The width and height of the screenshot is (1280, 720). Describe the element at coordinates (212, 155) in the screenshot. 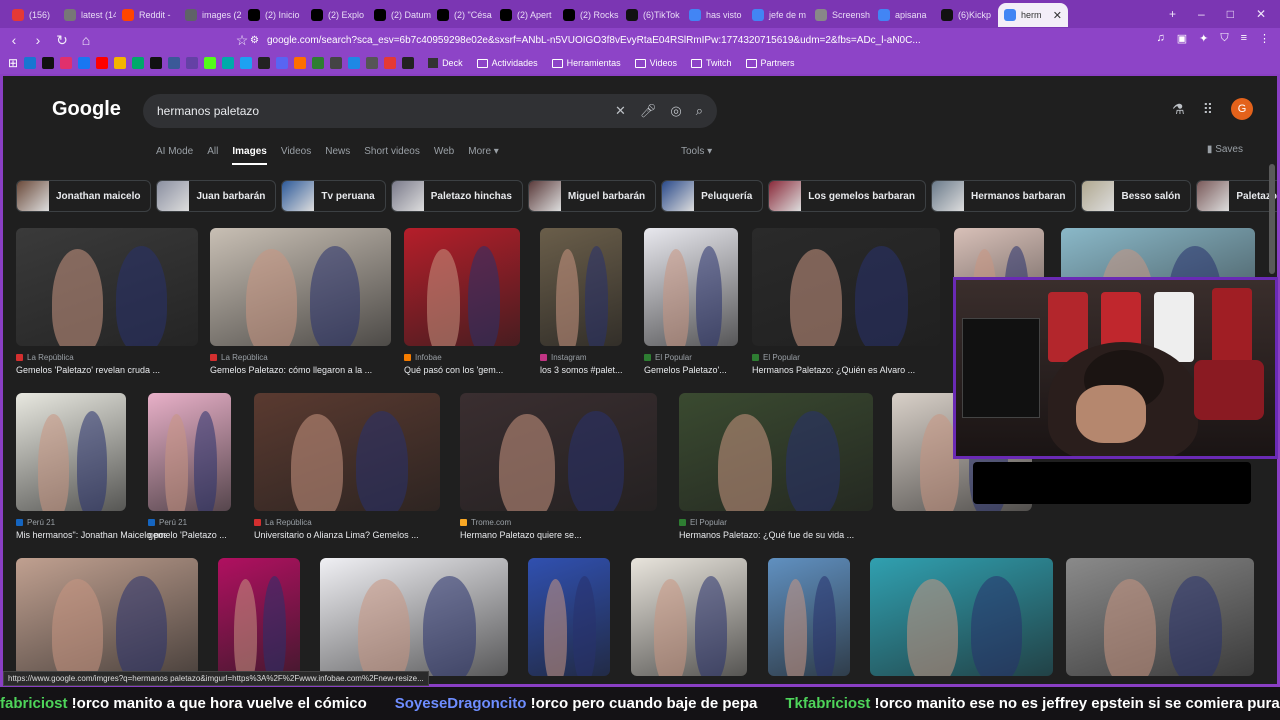

I see `tab-all: All` at that location.